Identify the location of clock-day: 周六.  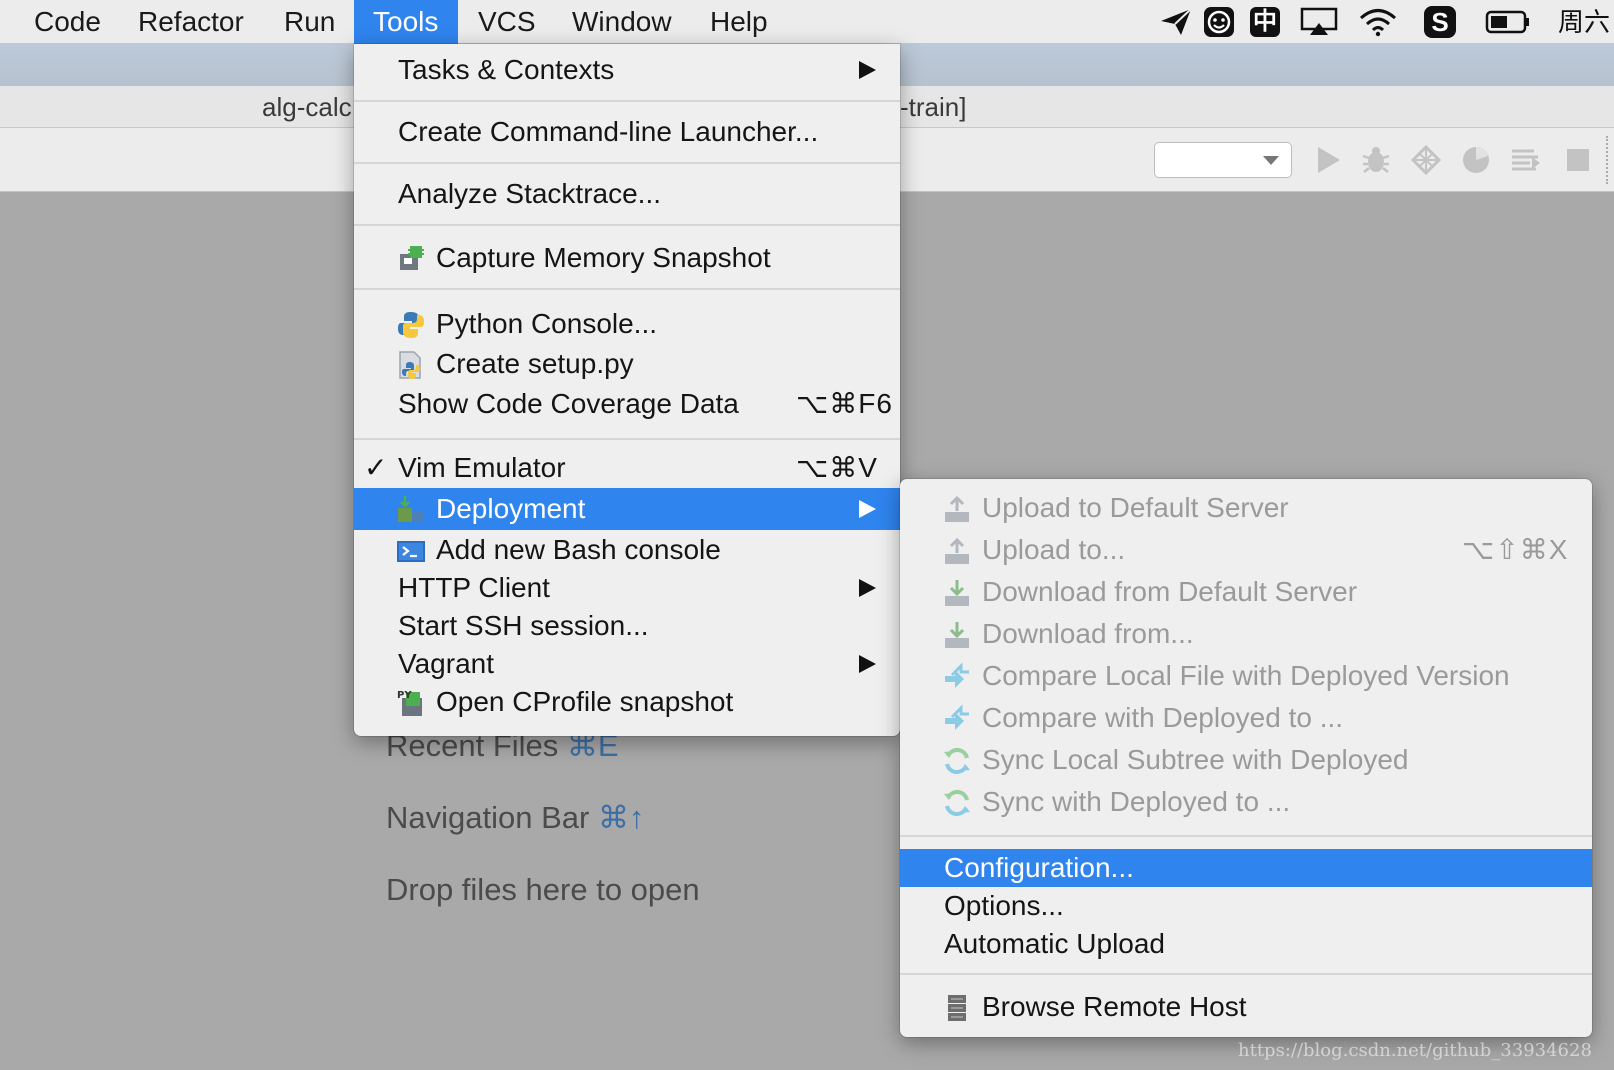
(1584, 22).